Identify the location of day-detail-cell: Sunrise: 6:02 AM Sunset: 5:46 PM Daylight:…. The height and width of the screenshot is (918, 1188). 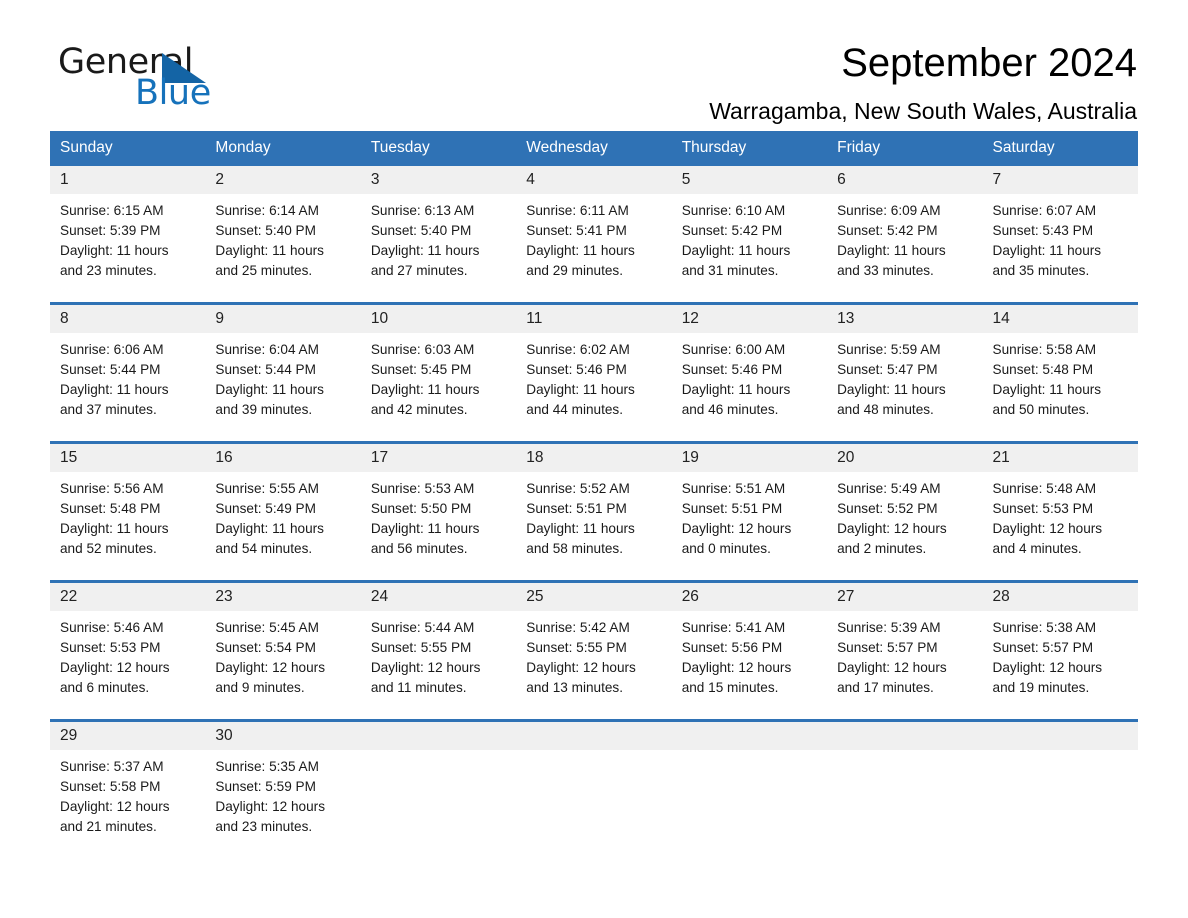
(594, 387).